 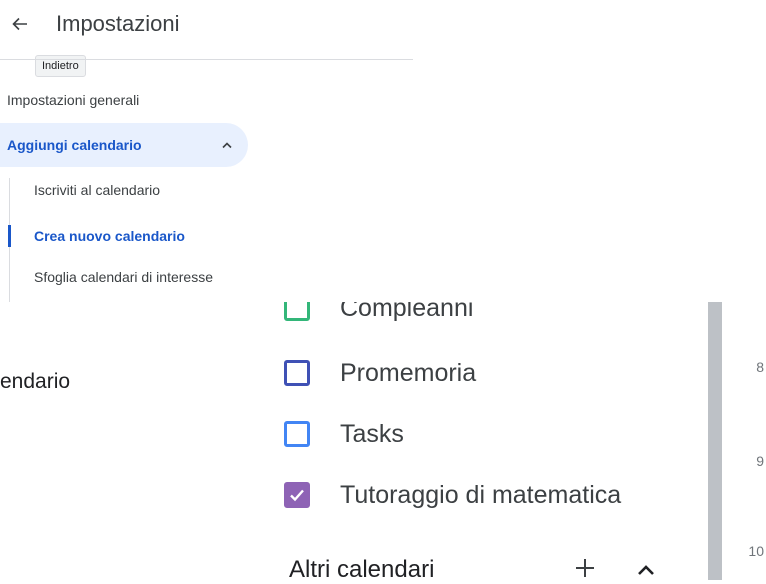 I want to click on header-divider, so click(x=206, y=59).